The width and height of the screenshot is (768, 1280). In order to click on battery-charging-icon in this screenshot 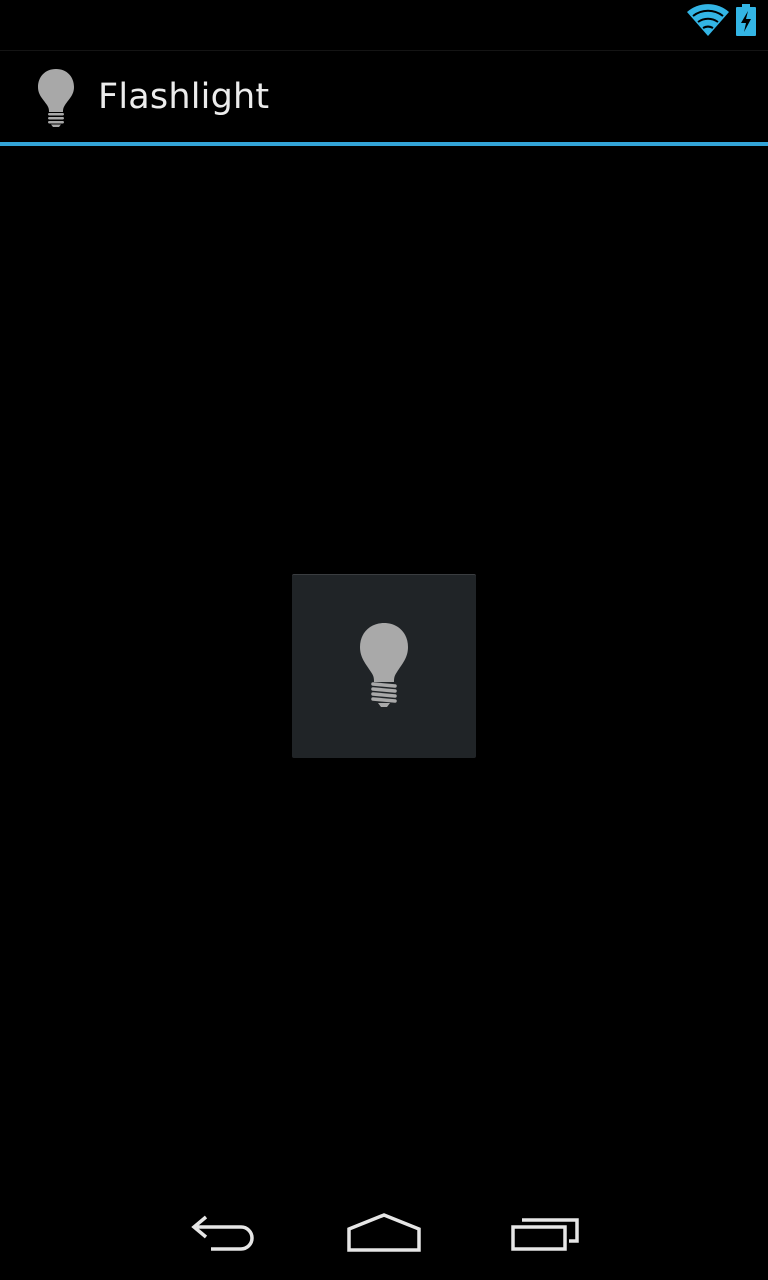, I will do `click(746, 20)`.